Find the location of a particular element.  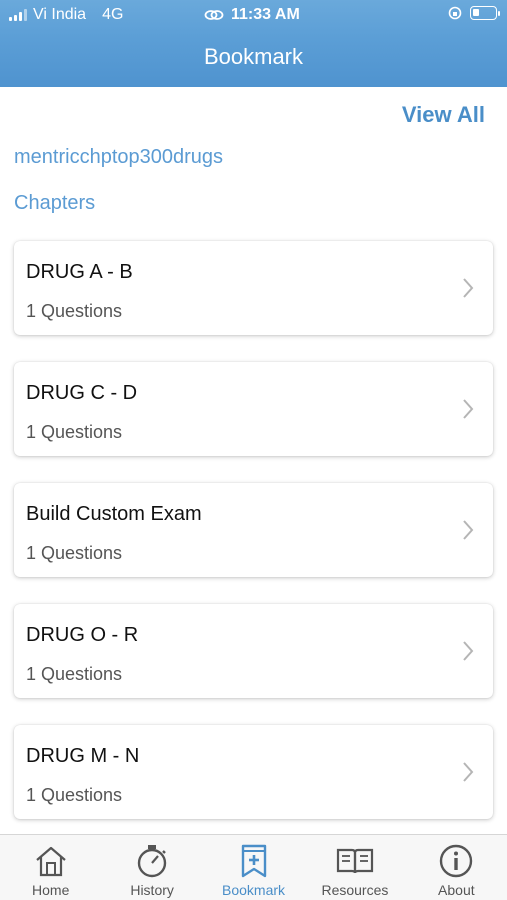

tab-label: About is located at coordinates (456, 890).